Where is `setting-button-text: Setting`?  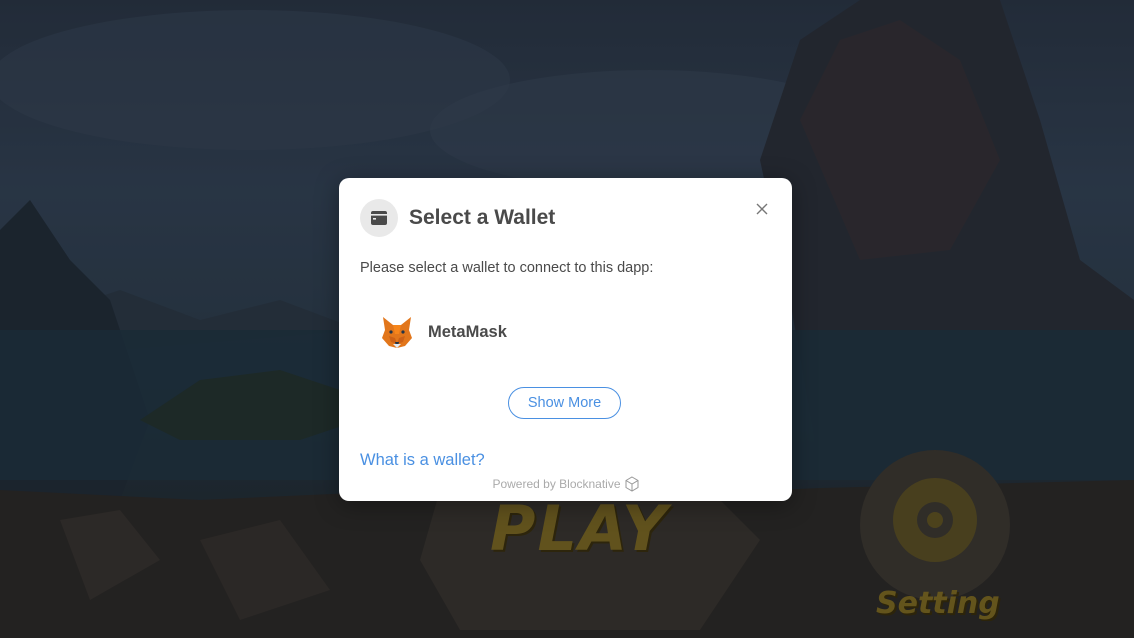 setting-button-text: Setting is located at coordinates (938, 603).